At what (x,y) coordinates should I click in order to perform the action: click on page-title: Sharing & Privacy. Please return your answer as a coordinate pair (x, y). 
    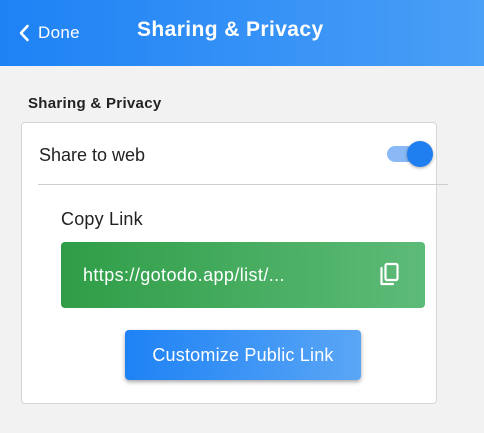
    Looking at the image, I should click on (230, 29).